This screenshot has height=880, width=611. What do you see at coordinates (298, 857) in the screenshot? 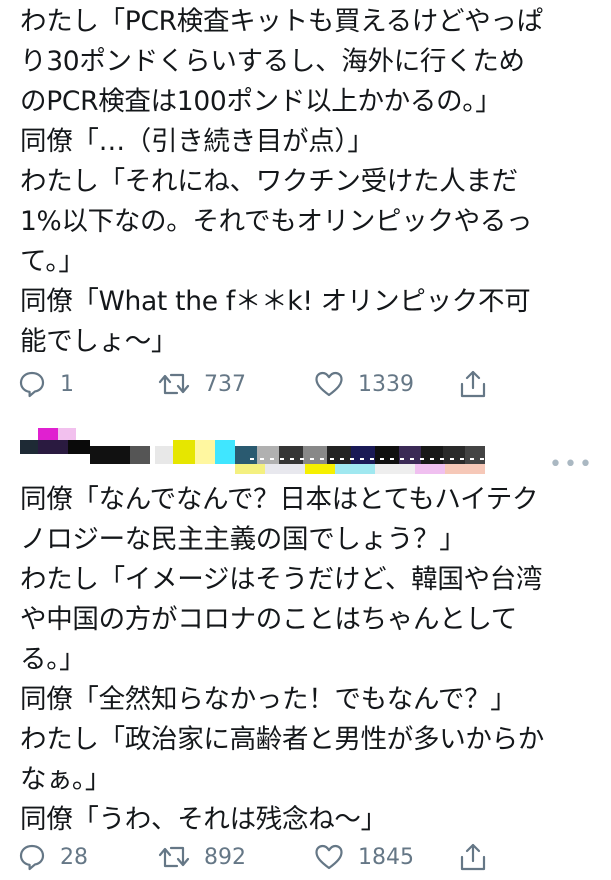
I see `tweet-2-actions: 28 892 1845` at bounding box center [298, 857].